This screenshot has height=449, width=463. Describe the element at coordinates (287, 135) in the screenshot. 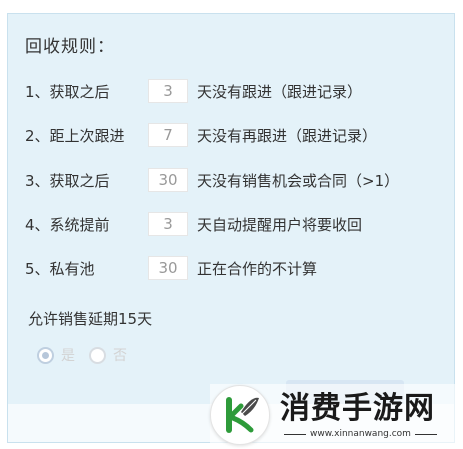

I see `rule-description: 天没有再跟进（跟进记录）` at that location.